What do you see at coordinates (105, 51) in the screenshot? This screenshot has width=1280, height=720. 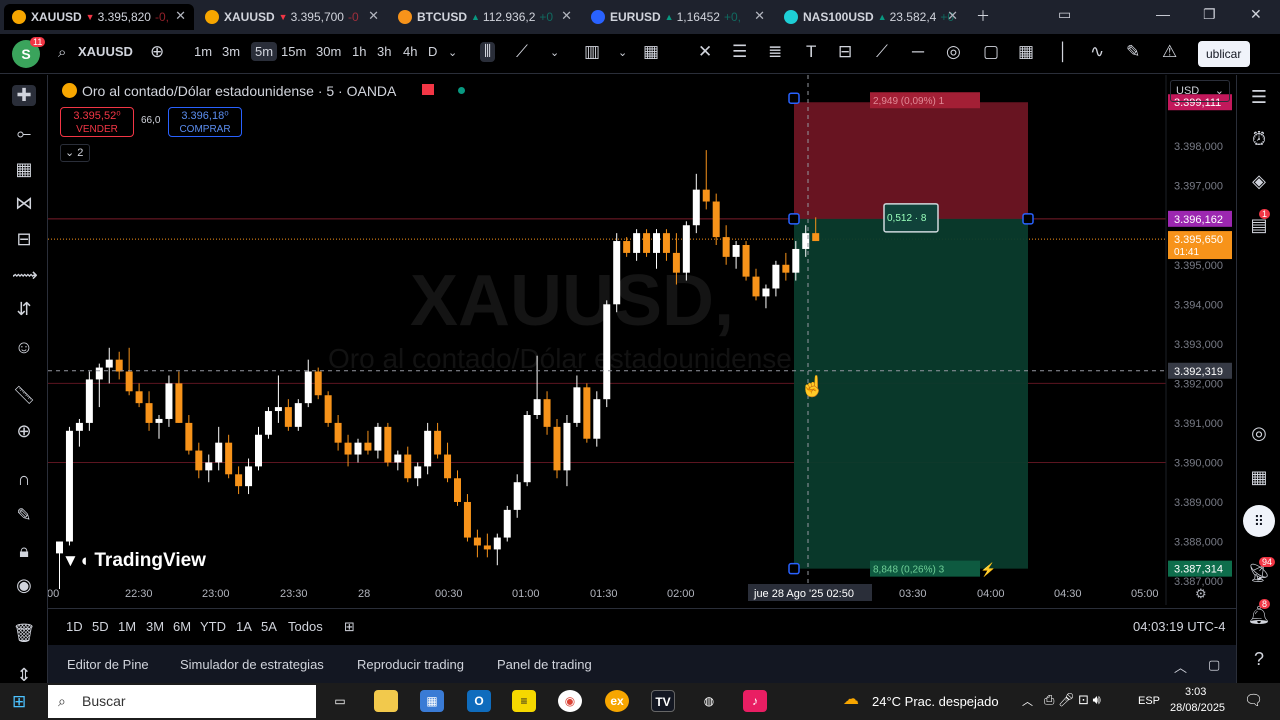 I see `symbol-search: XAUUSD` at bounding box center [105, 51].